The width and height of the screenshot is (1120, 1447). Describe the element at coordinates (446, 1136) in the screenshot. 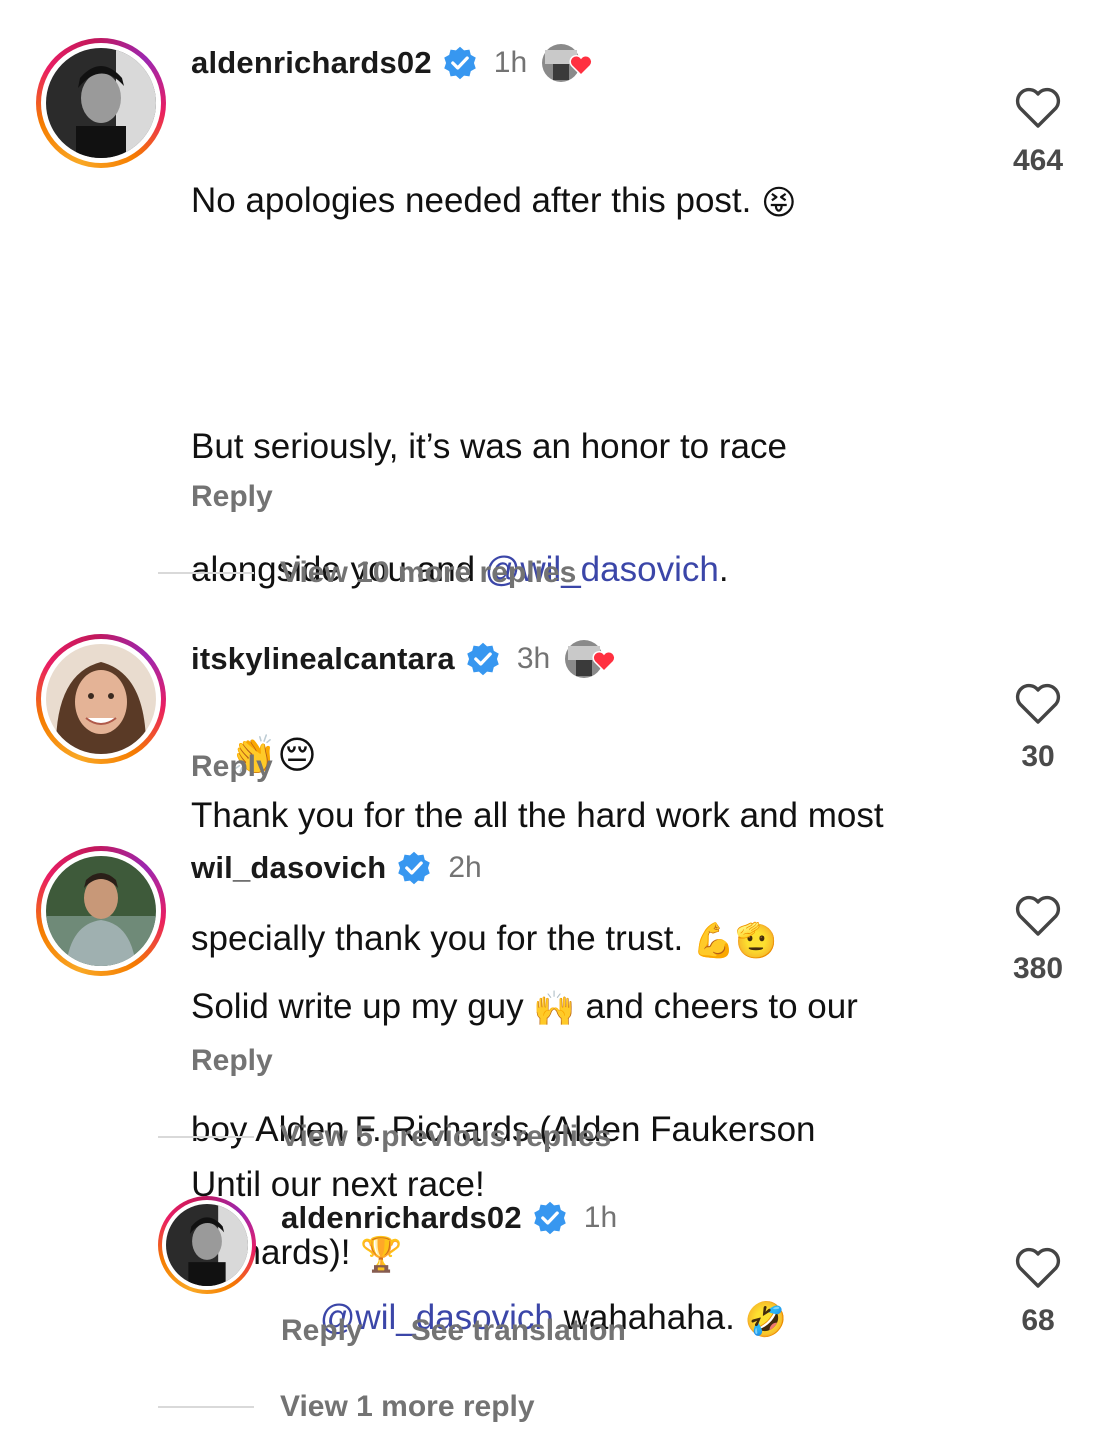

I see `view-replies-label: View 5 previous replies` at that location.